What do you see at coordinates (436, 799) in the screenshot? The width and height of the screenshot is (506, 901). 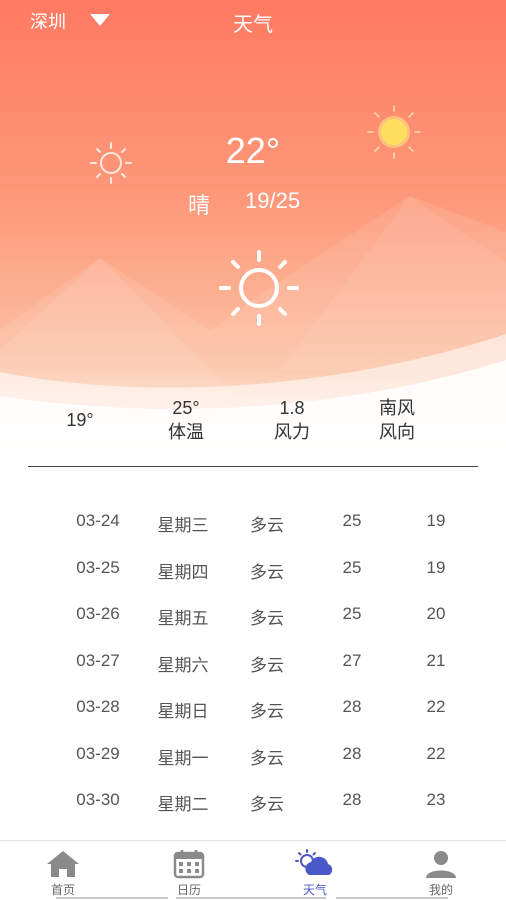 I see `forecast-low: 23` at bounding box center [436, 799].